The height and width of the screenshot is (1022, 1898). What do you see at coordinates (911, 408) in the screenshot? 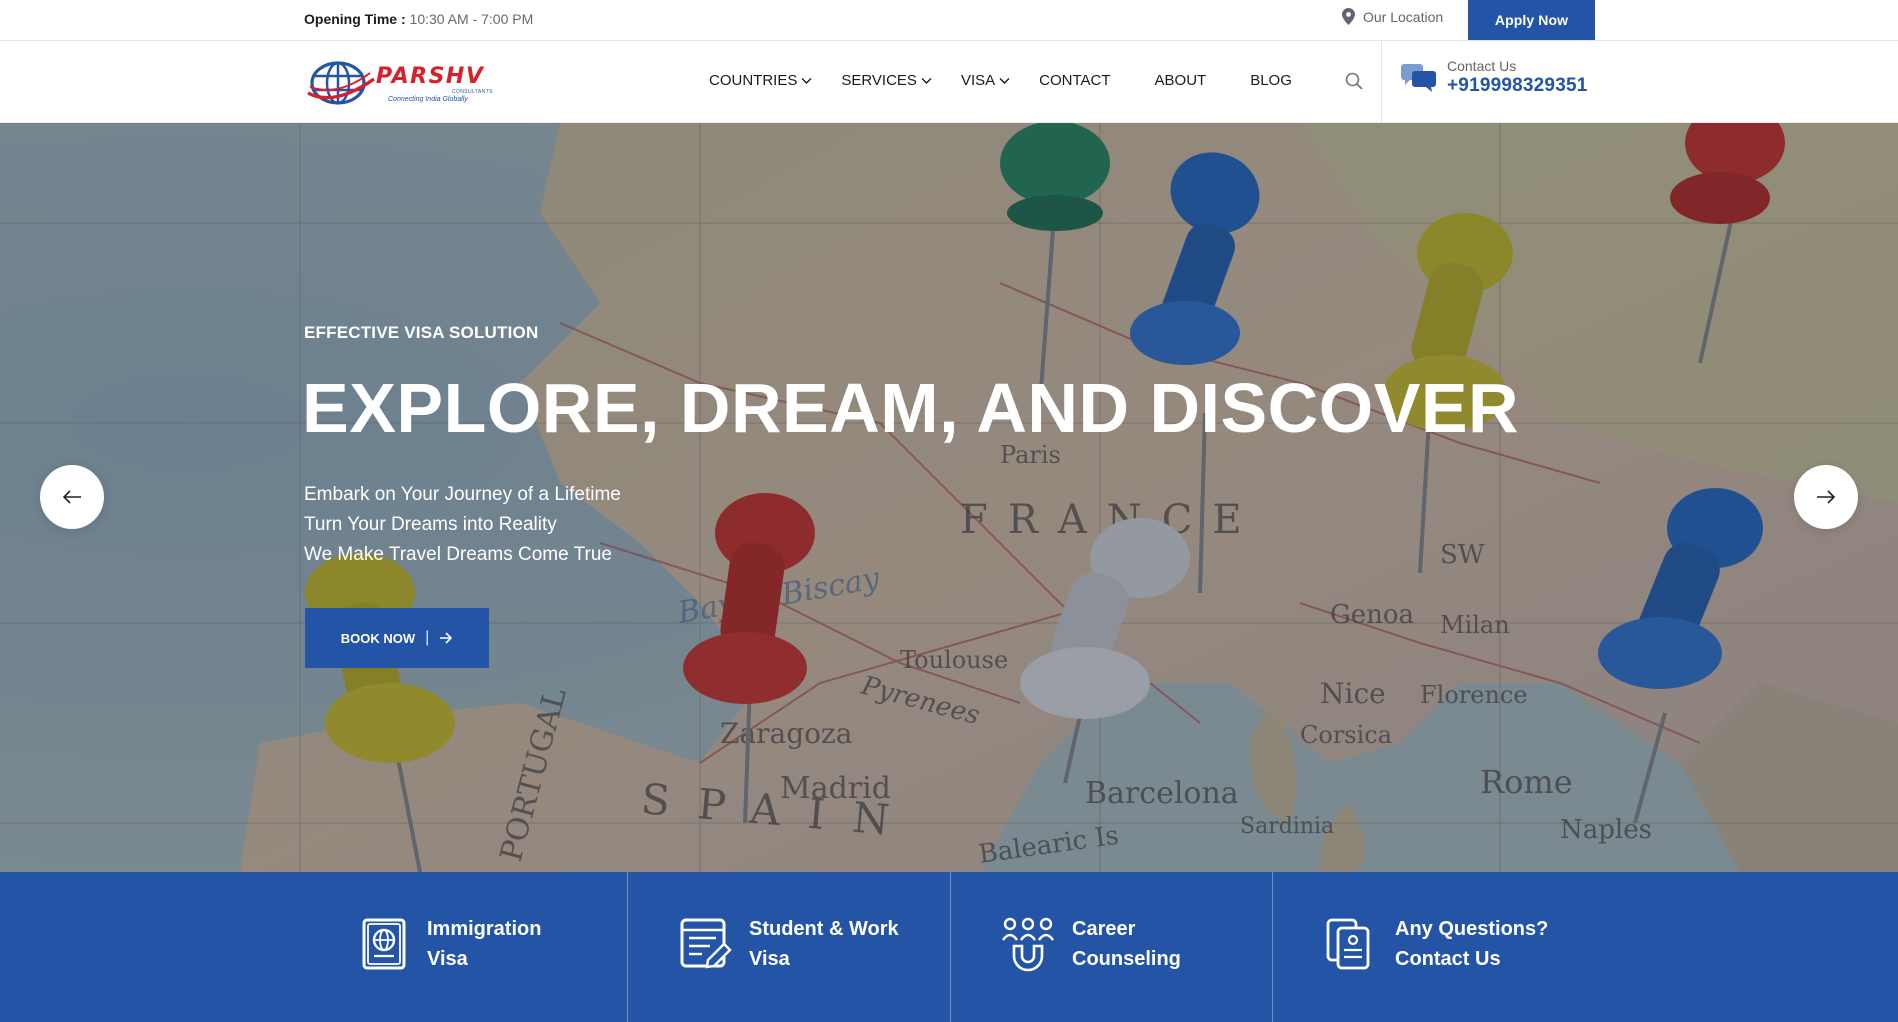
I see `hero-headline: EXPLORE, DREAM, AND DISCOVER` at bounding box center [911, 408].